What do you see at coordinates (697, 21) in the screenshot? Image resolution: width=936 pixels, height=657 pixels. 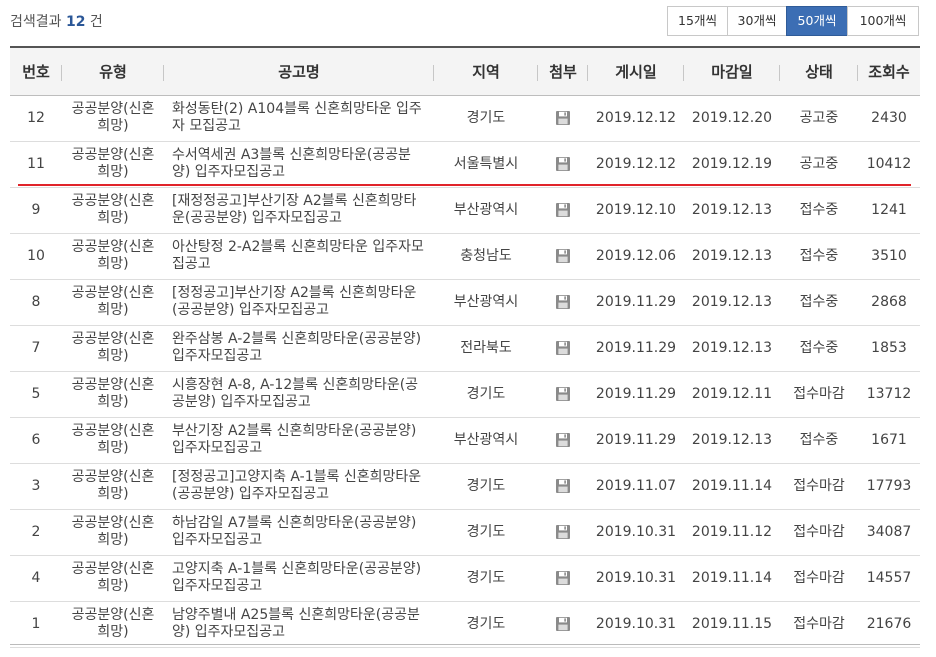 I see `page-size-15-button: 15개씩` at bounding box center [697, 21].